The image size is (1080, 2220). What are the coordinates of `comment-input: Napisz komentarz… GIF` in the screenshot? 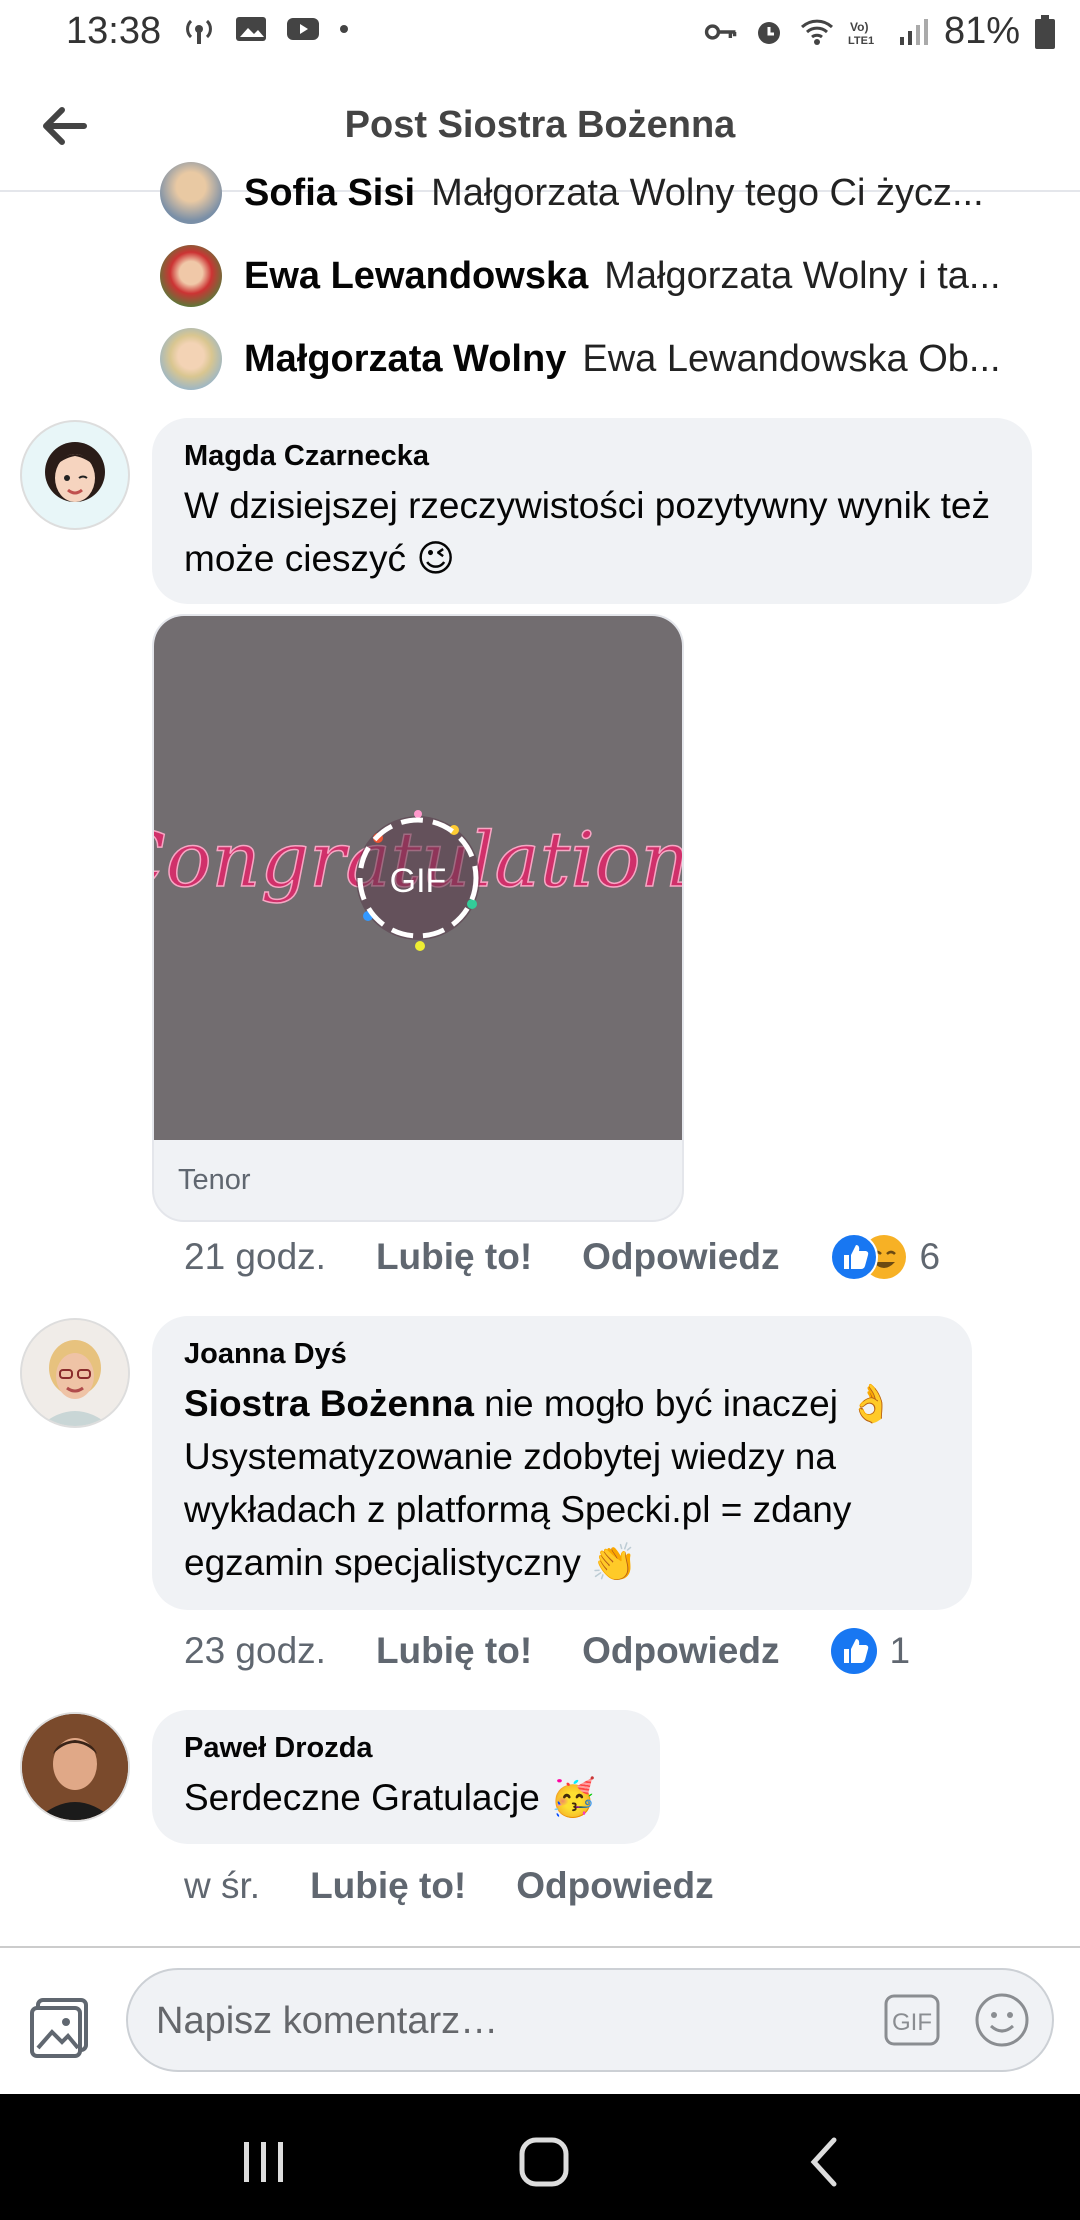 It's located at (590, 2020).